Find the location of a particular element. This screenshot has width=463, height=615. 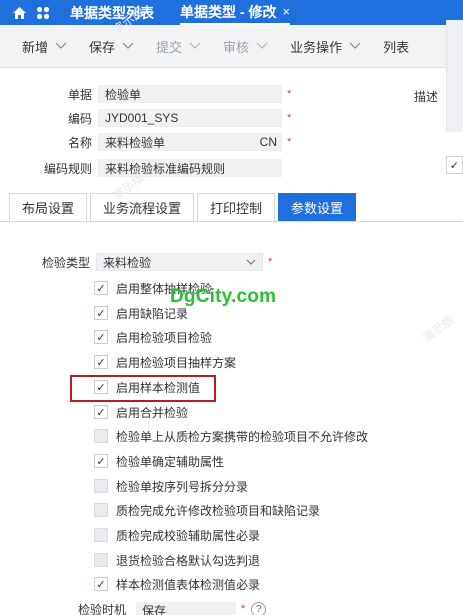

option-row: ✓ 样本检测值表体检测值必录 is located at coordinates (177, 584).